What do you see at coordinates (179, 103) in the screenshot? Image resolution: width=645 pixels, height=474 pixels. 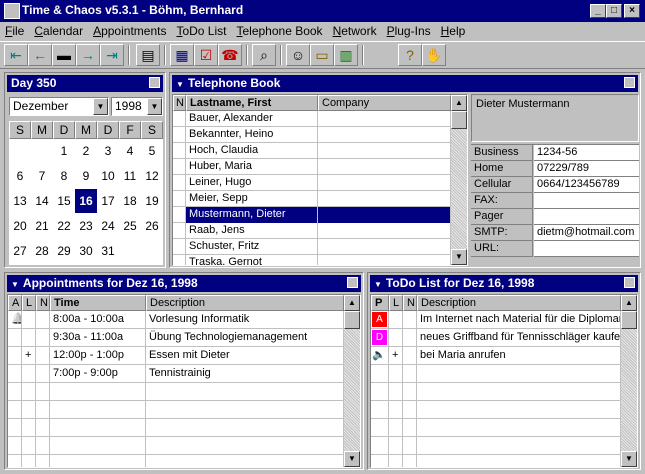 I see `col-n: N` at bounding box center [179, 103].